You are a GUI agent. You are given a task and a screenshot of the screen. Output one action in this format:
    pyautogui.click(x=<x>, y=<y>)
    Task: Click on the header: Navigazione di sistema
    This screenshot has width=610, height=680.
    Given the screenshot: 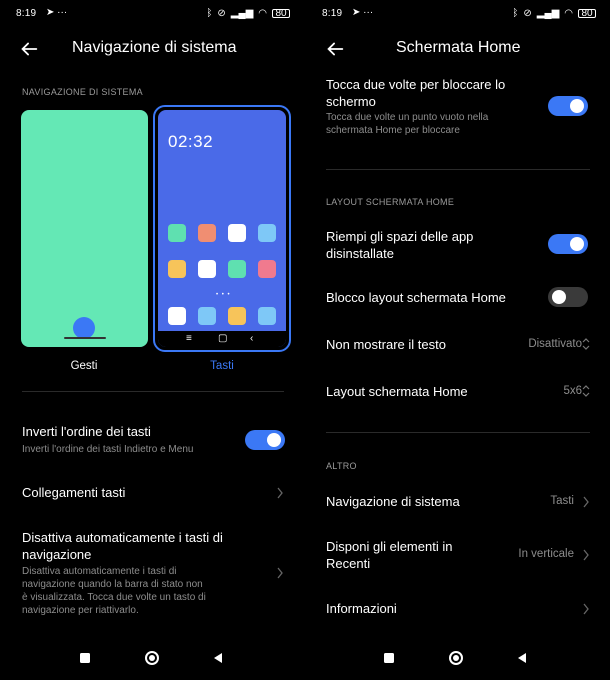 What is the action you would take?
    pyautogui.click(x=152, y=49)
    